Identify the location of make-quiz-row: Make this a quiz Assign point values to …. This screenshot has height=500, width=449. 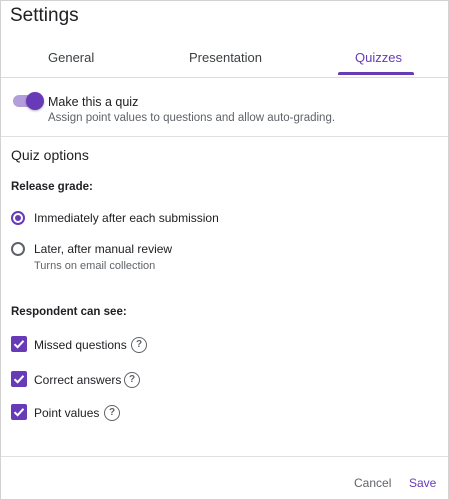
(224, 114).